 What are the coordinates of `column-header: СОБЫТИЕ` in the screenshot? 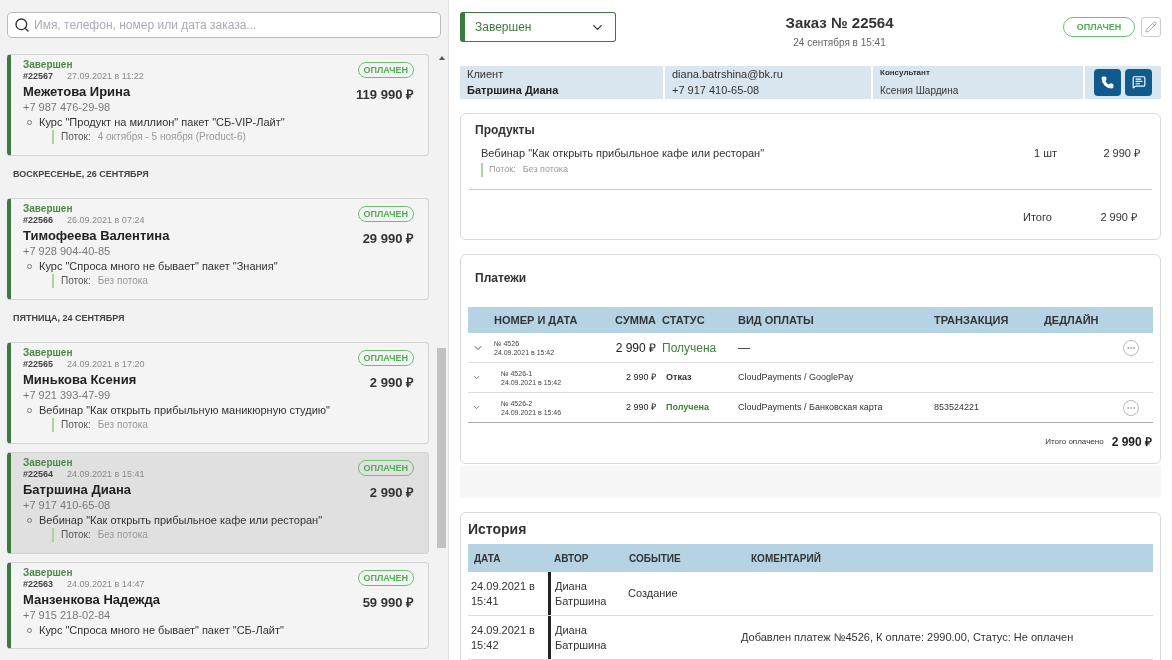 It's located at (655, 558).